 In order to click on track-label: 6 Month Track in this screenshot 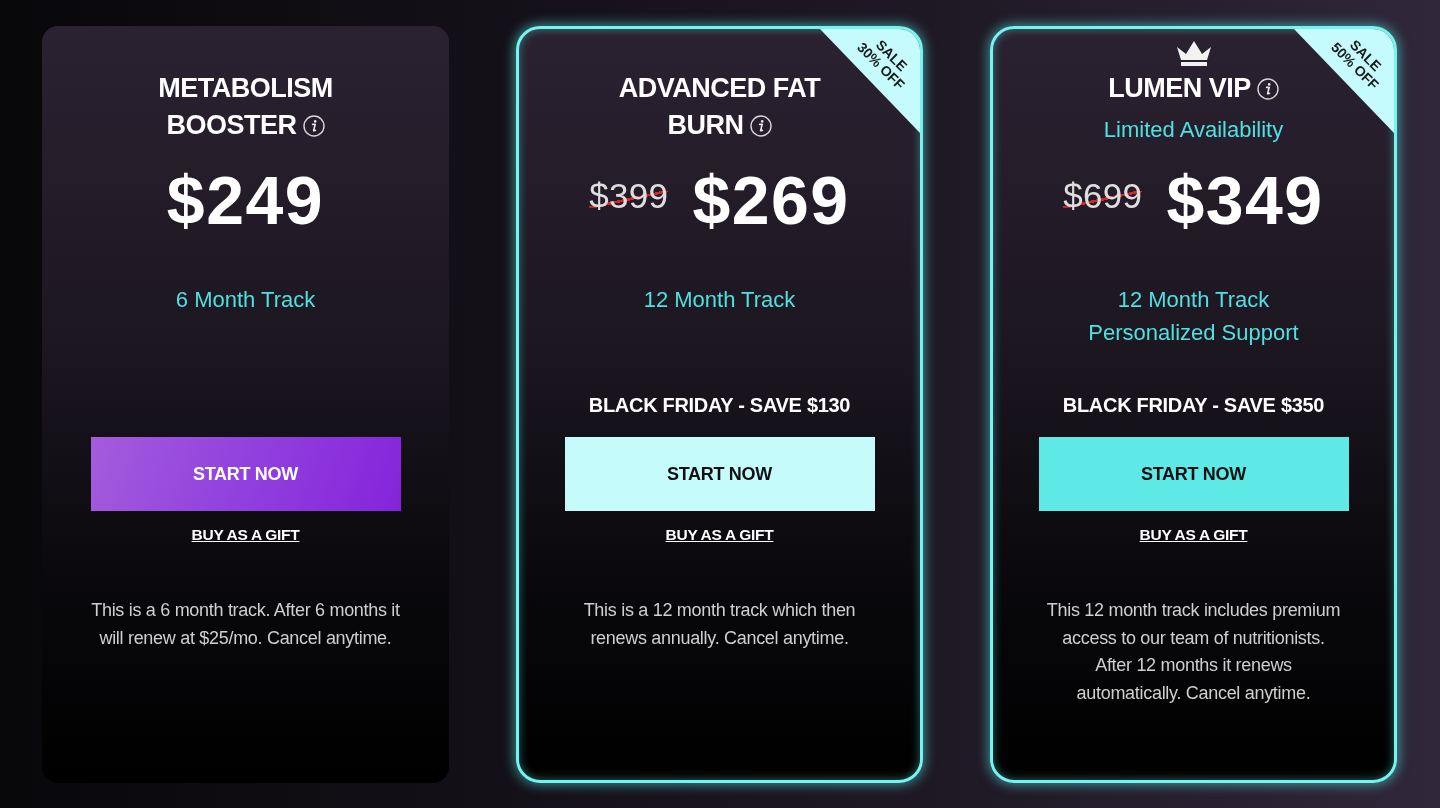, I will do `click(245, 300)`.